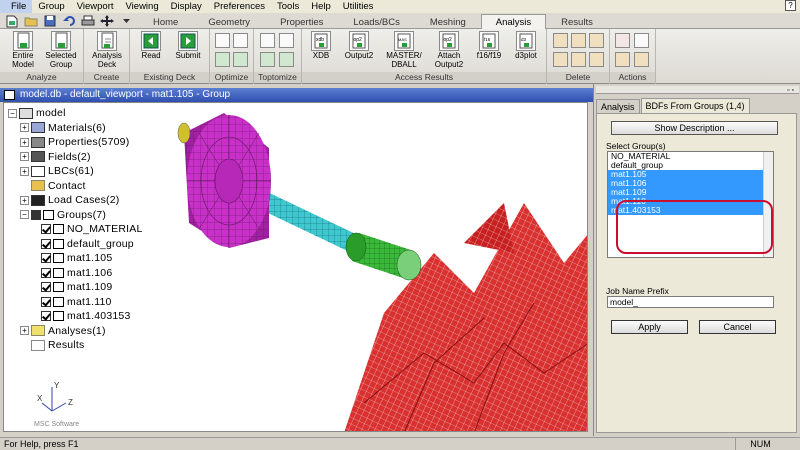 This screenshot has height=450, width=800. What do you see at coordinates (57, 345) in the screenshot?
I see `tree-node-results: Results` at bounding box center [57, 345].